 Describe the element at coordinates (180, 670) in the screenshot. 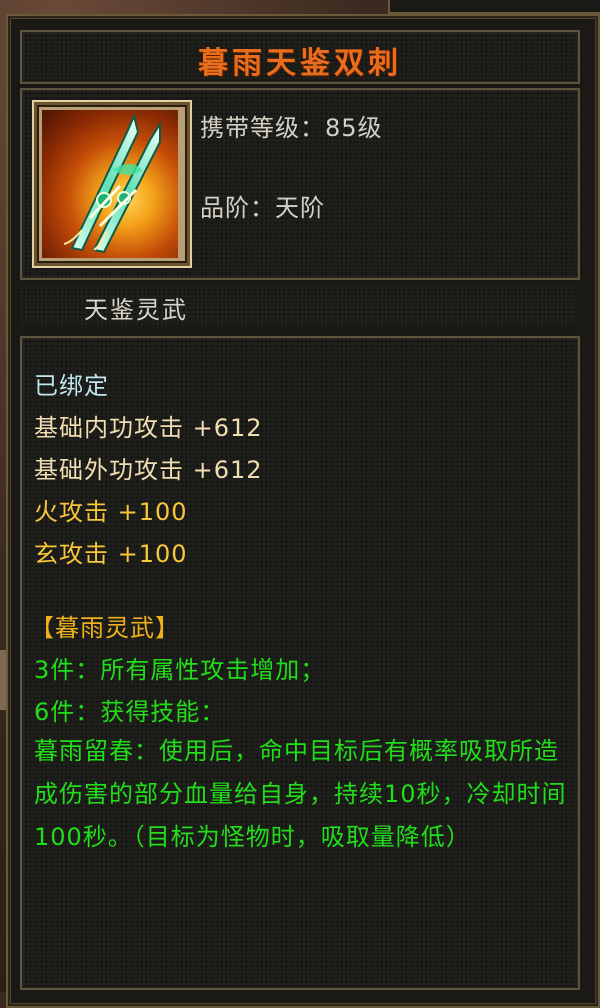

I see `set-bonus-3: 3件：所有属性攻击增加；` at that location.